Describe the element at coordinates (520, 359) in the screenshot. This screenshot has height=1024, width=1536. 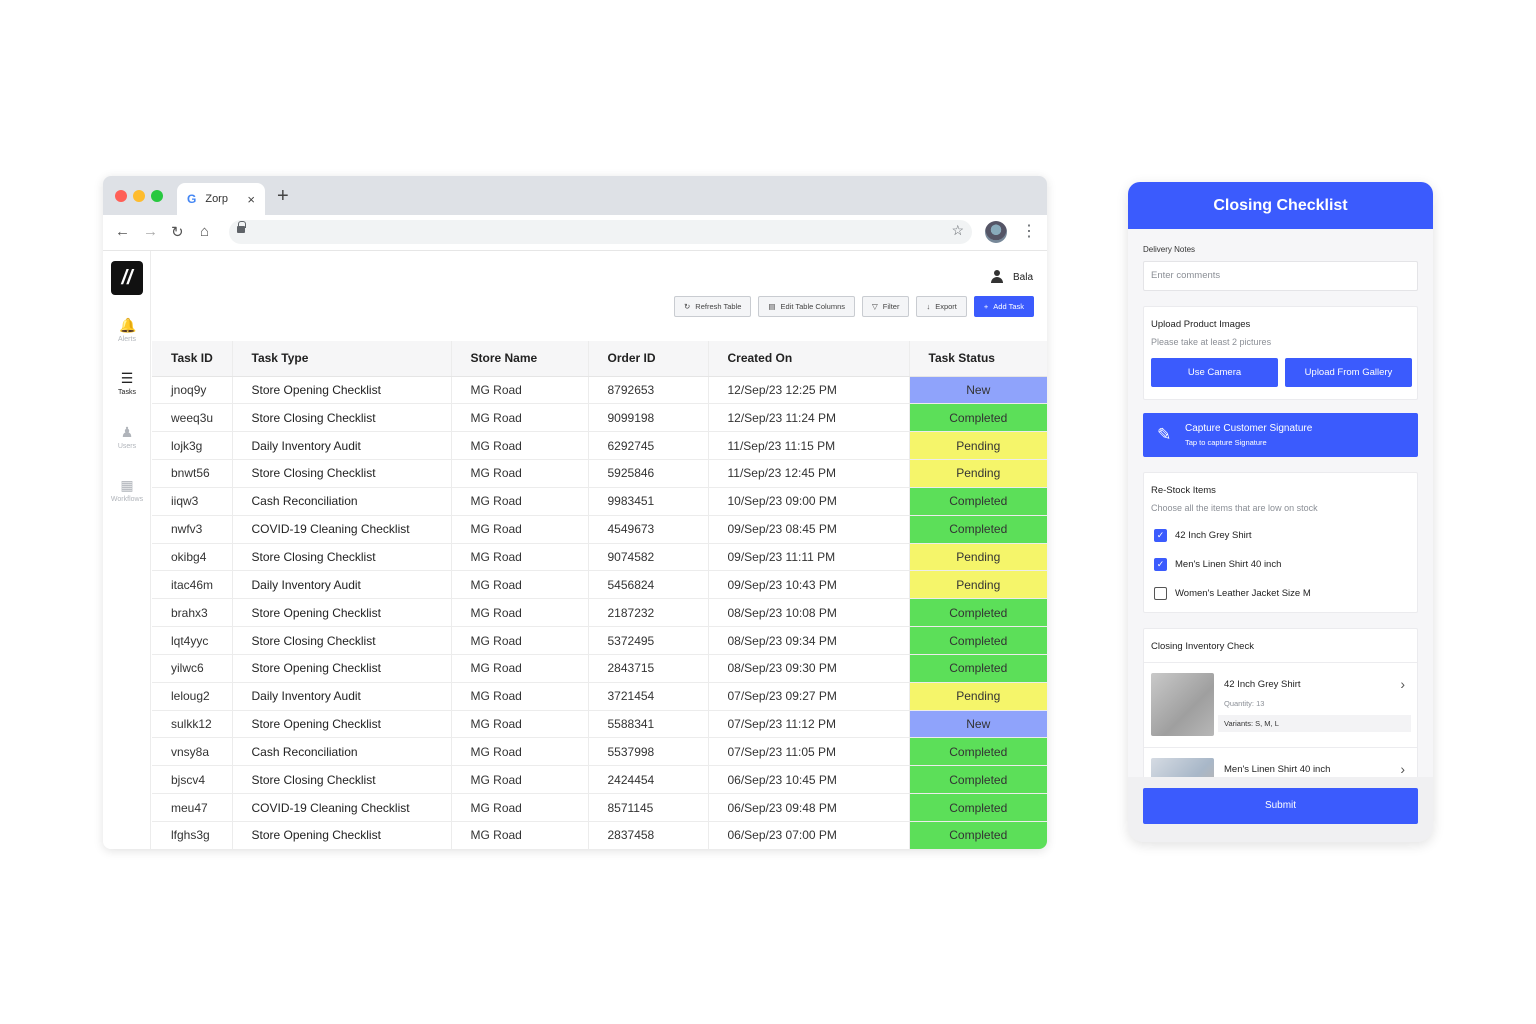
I see `column-header: Store Name` at that location.